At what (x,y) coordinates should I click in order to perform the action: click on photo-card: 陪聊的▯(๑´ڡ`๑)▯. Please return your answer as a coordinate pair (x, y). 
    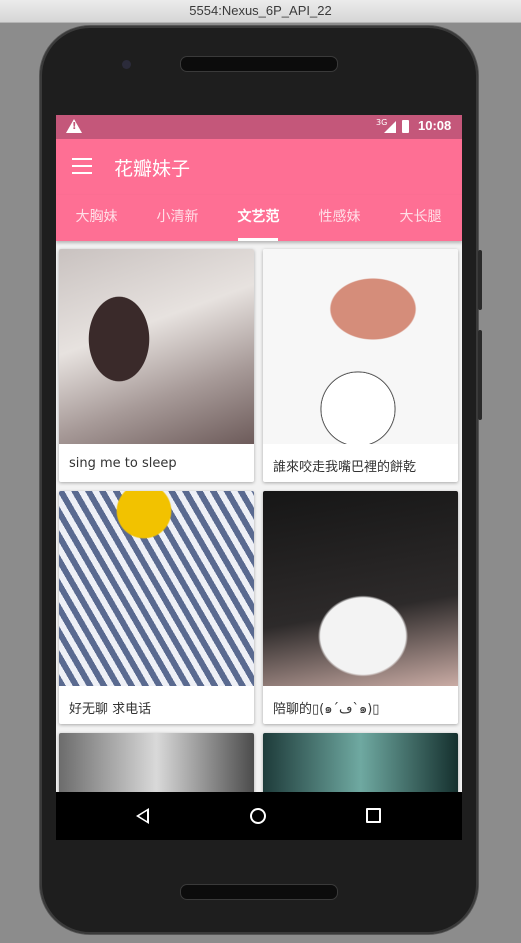
    Looking at the image, I should click on (360, 607).